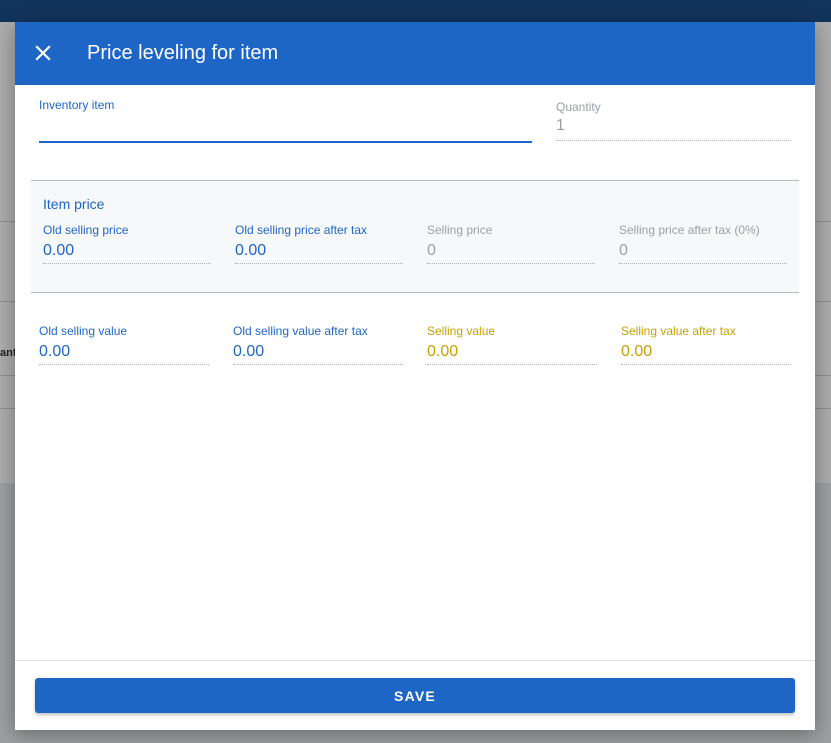  Describe the element at coordinates (560, 125) in the screenshot. I see `quantity-value: 1` at that location.